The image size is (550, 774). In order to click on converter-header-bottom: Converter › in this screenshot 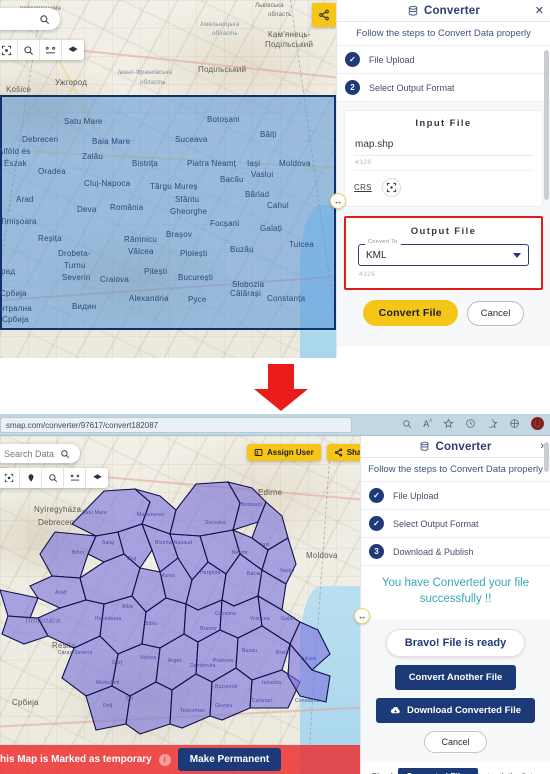, I will do `click(455, 447)`.